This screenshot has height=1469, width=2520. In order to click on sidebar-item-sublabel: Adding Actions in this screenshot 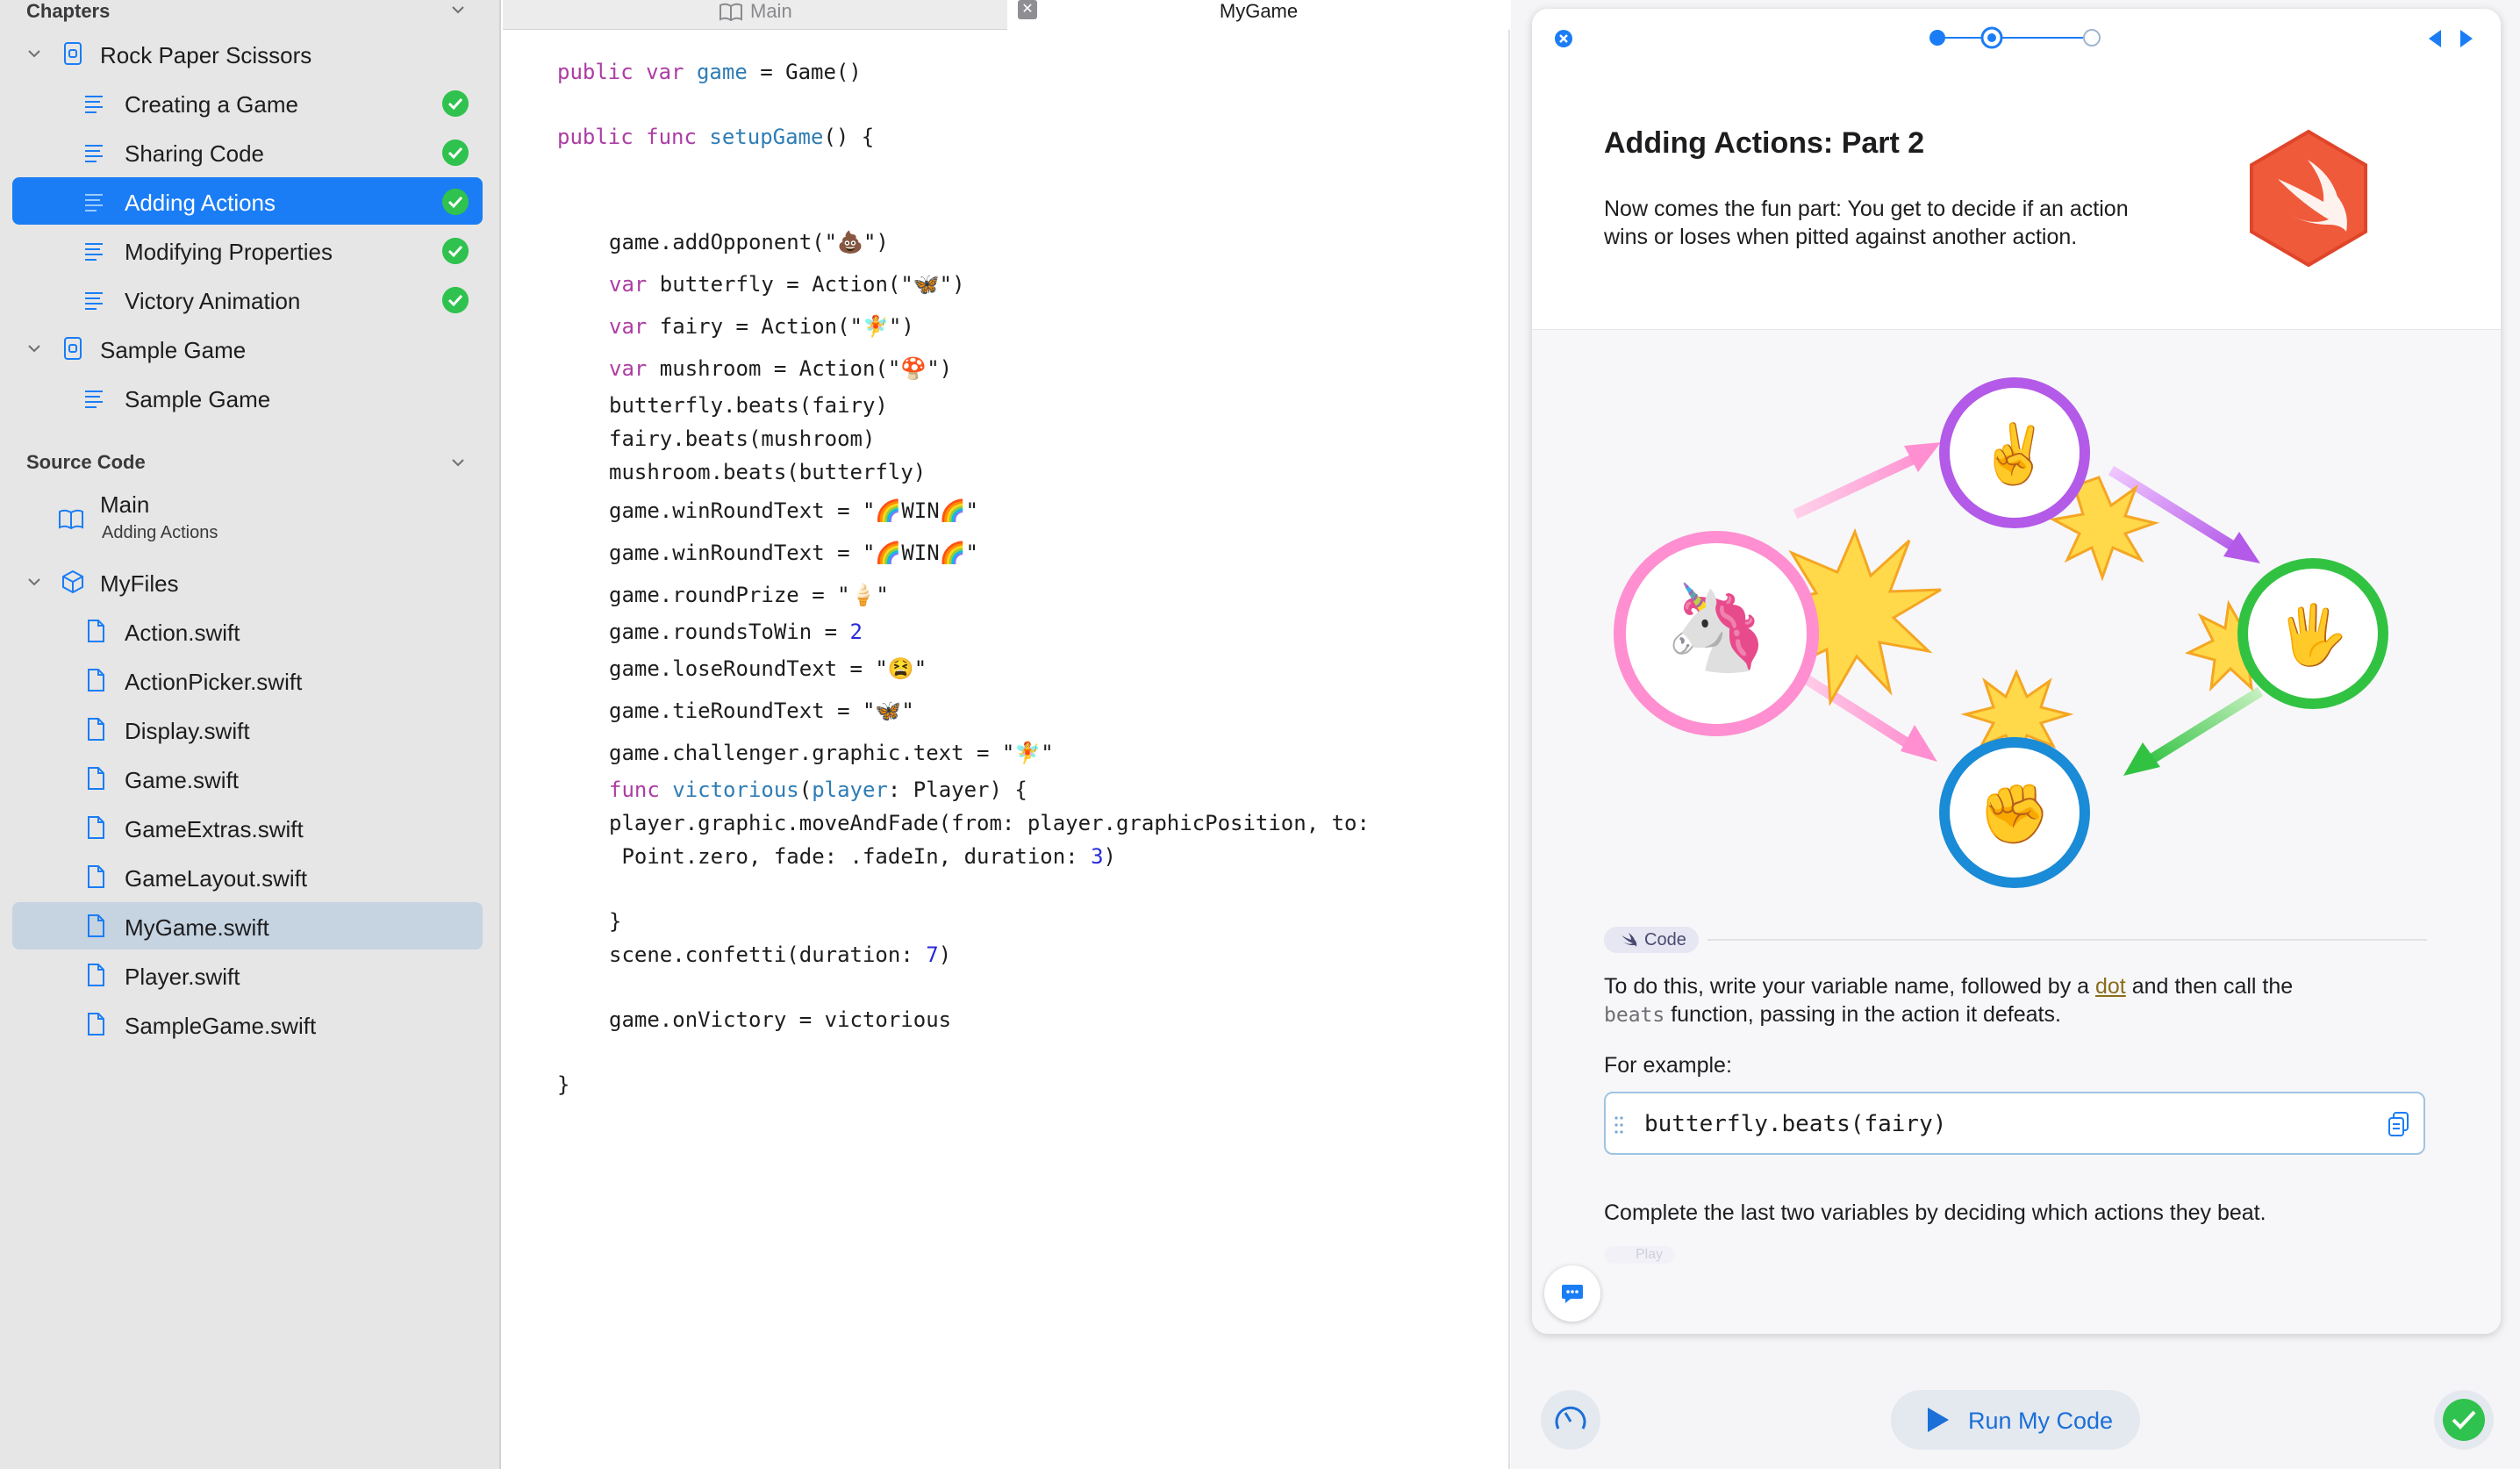, I will do `click(160, 532)`.